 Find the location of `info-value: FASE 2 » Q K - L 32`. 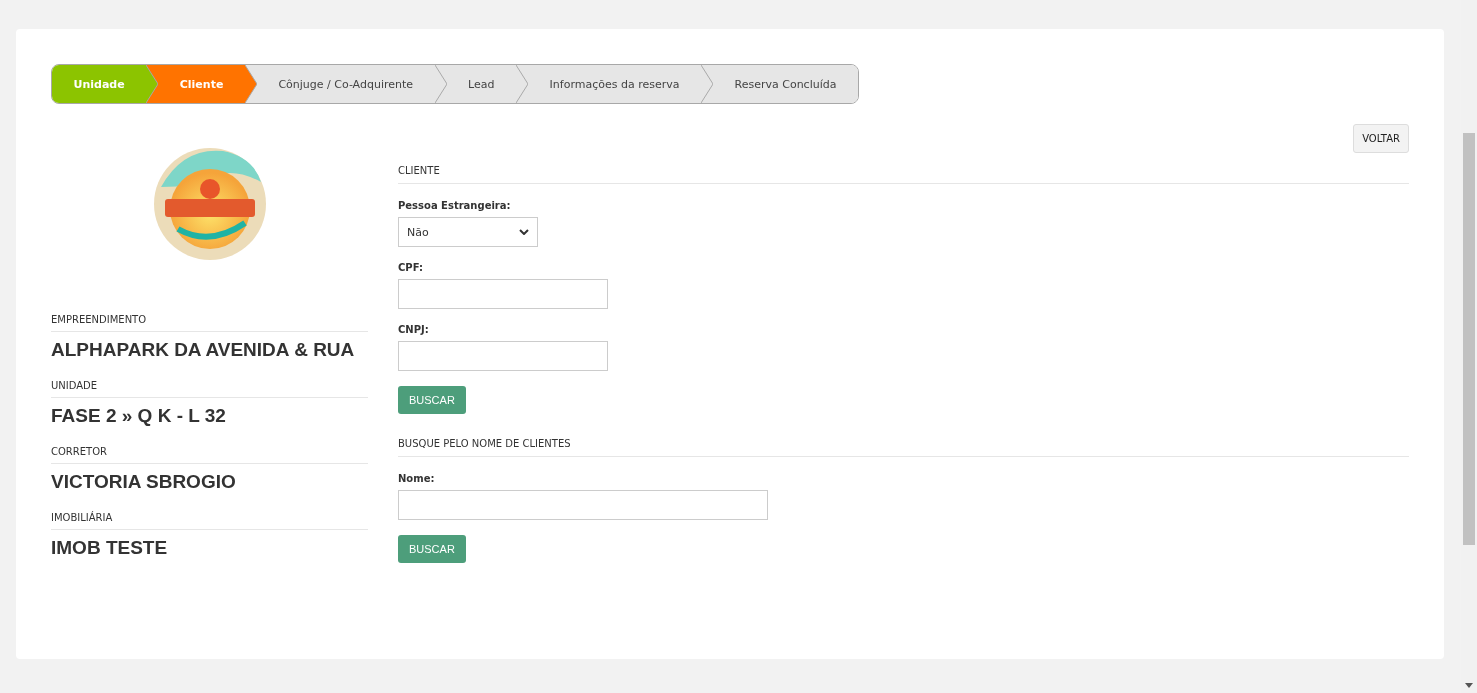

info-value: FASE 2 » Q K - L 32 is located at coordinates (139, 416).